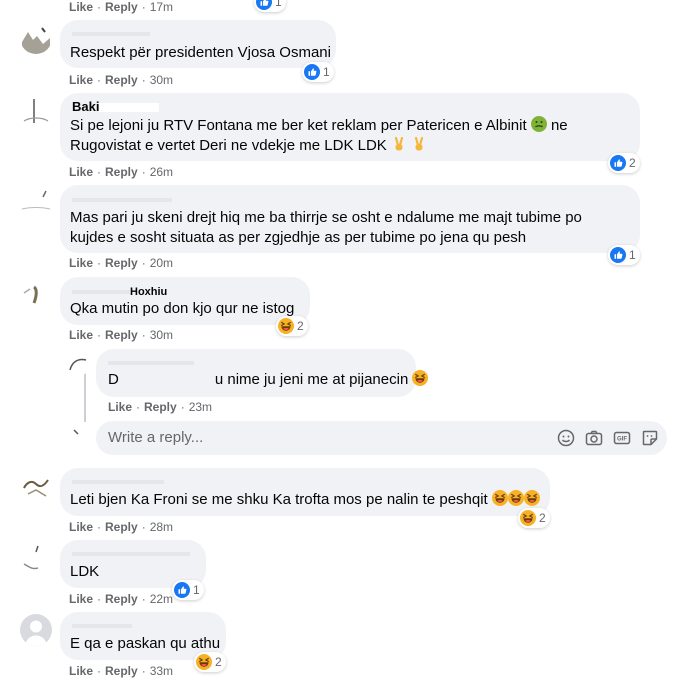  I want to click on comment-actions: Like · Reply · 17m, so click(121, 7).